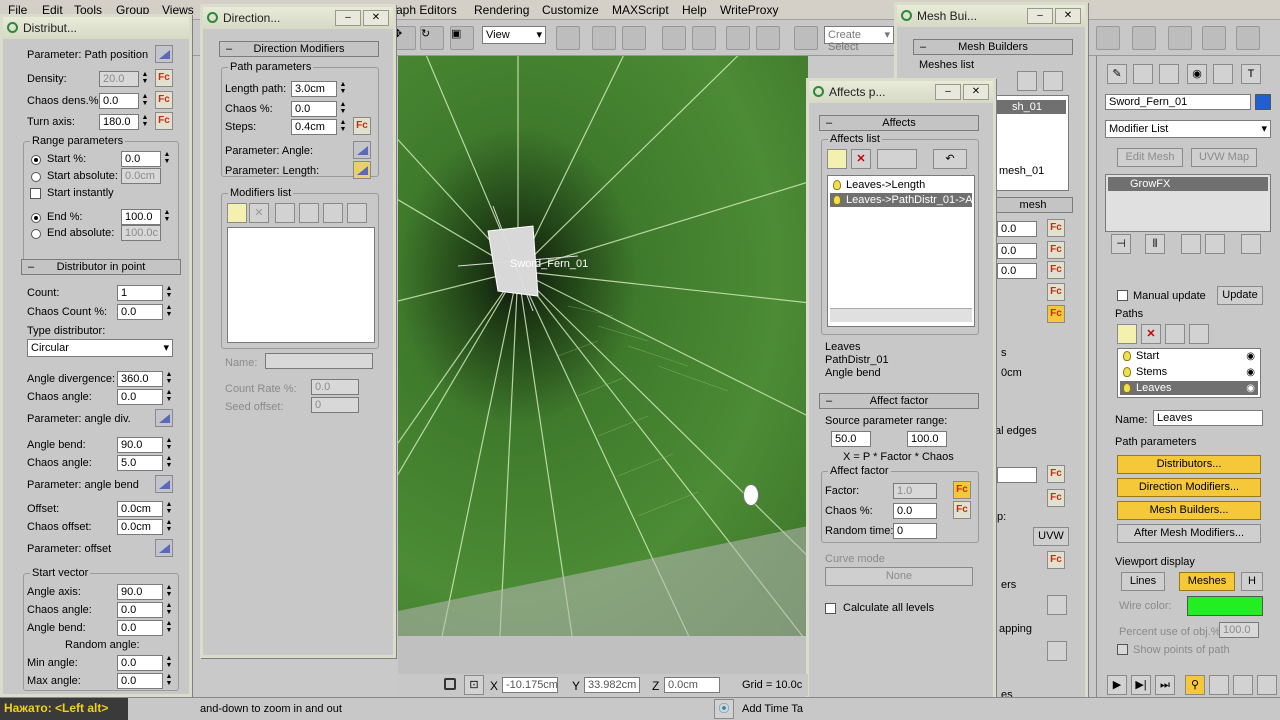  What do you see at coordinates (772, 709) in the screenshot?
I see `add-time-tag: Add Time Ta` at bounding box center [772, 709].